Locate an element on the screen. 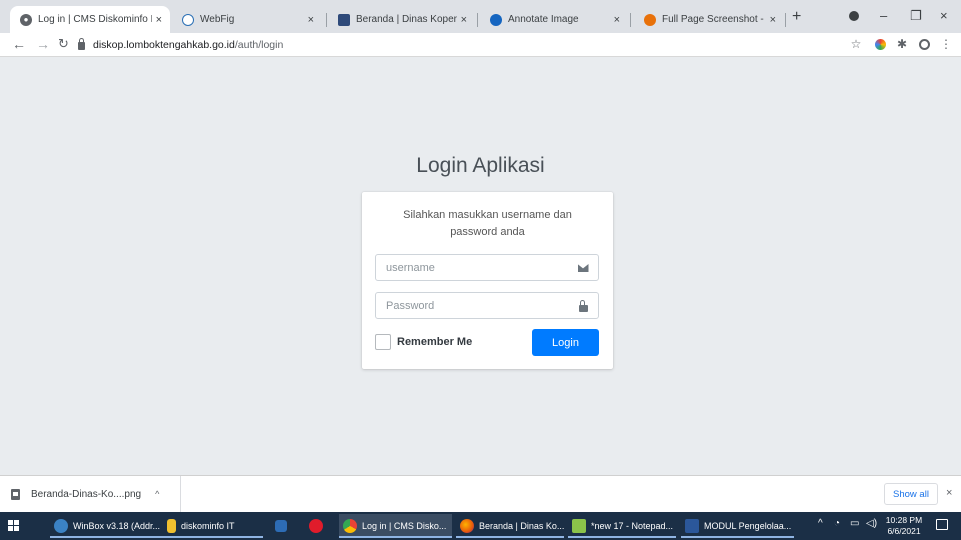  profile-icon is located at coordinates (854, 16).